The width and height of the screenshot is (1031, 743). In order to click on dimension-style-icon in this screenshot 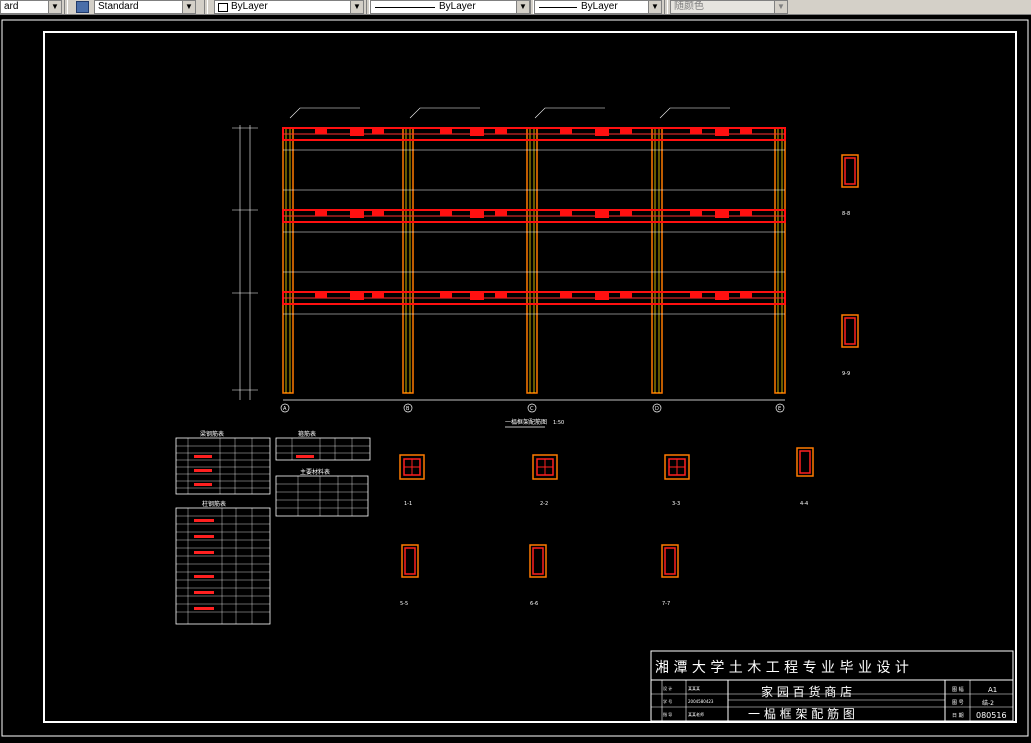, I will do `click(82, 7)`.